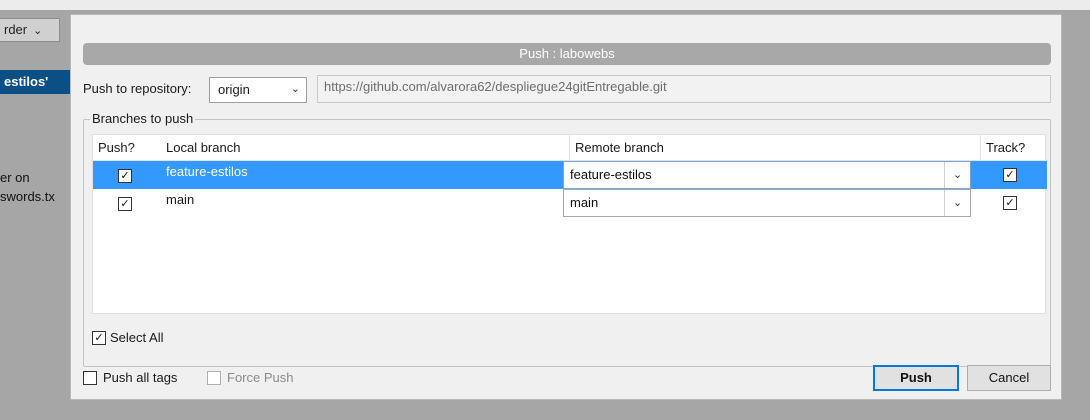 This screenshot has height=420, width=1090. Describe the element at coordinates (207, 171) in the screenshot. I see `local-branch-name: feature-estilos` at that location.